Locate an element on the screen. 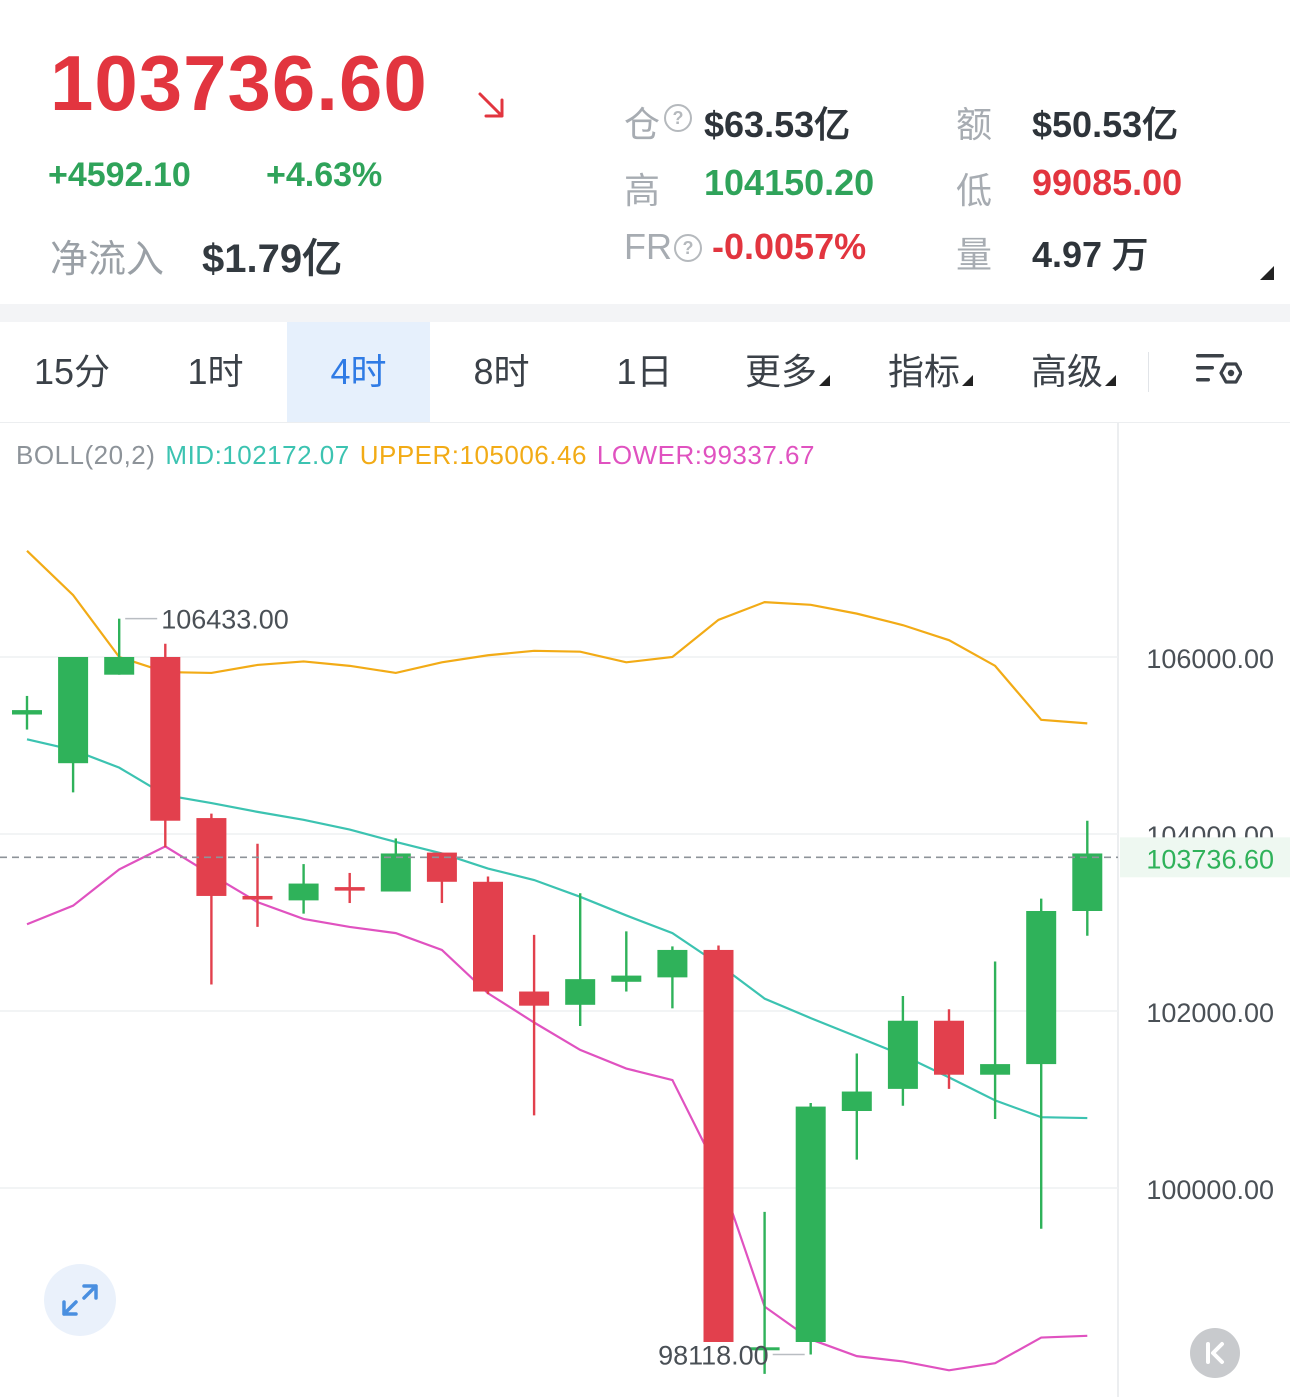  tab-label: 1日 is located at coordinates (644, 371).